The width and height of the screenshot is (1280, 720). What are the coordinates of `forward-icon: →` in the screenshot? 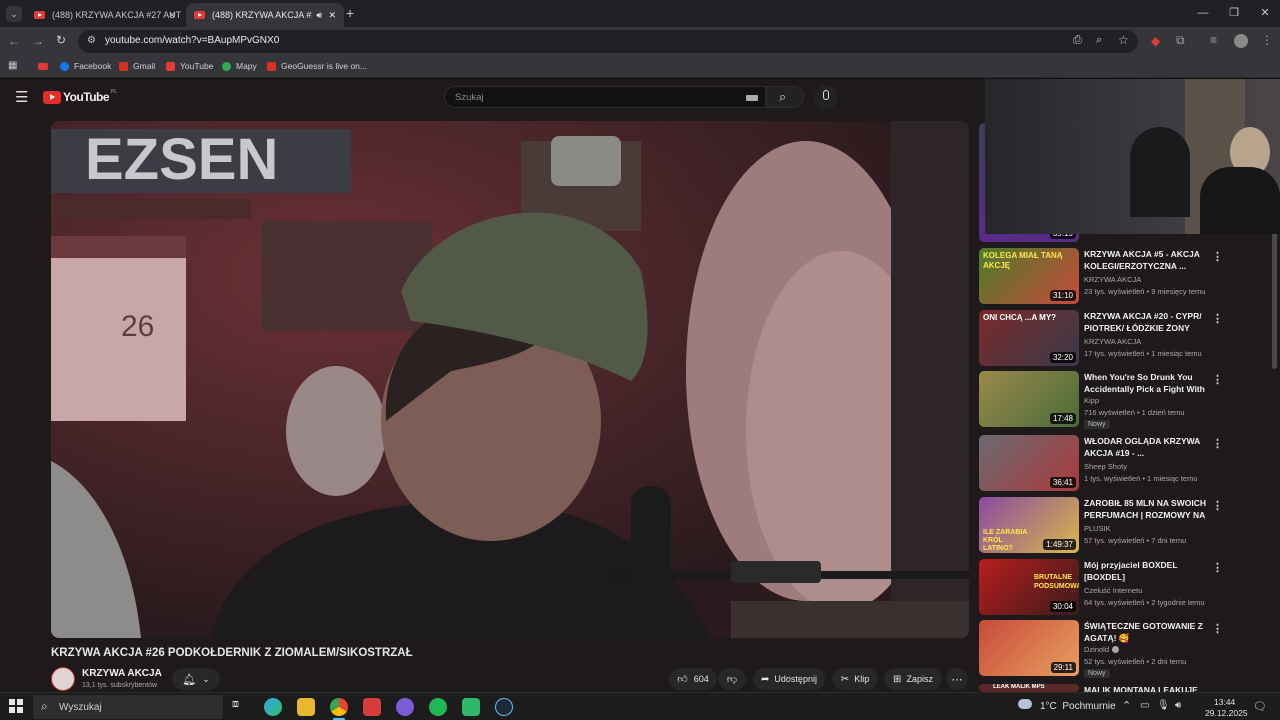 It's located at (38, 41).